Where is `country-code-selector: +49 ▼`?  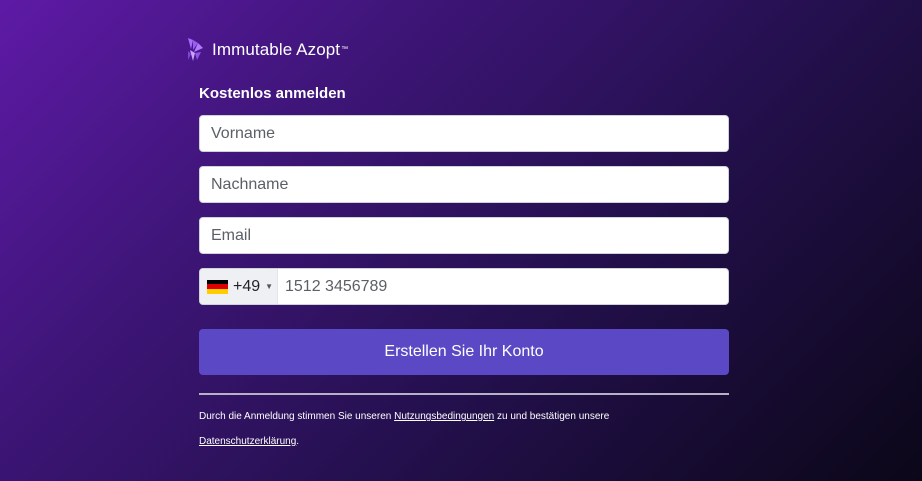
country-code-selector: +49 ▼ is located at coordinates (239, 286).